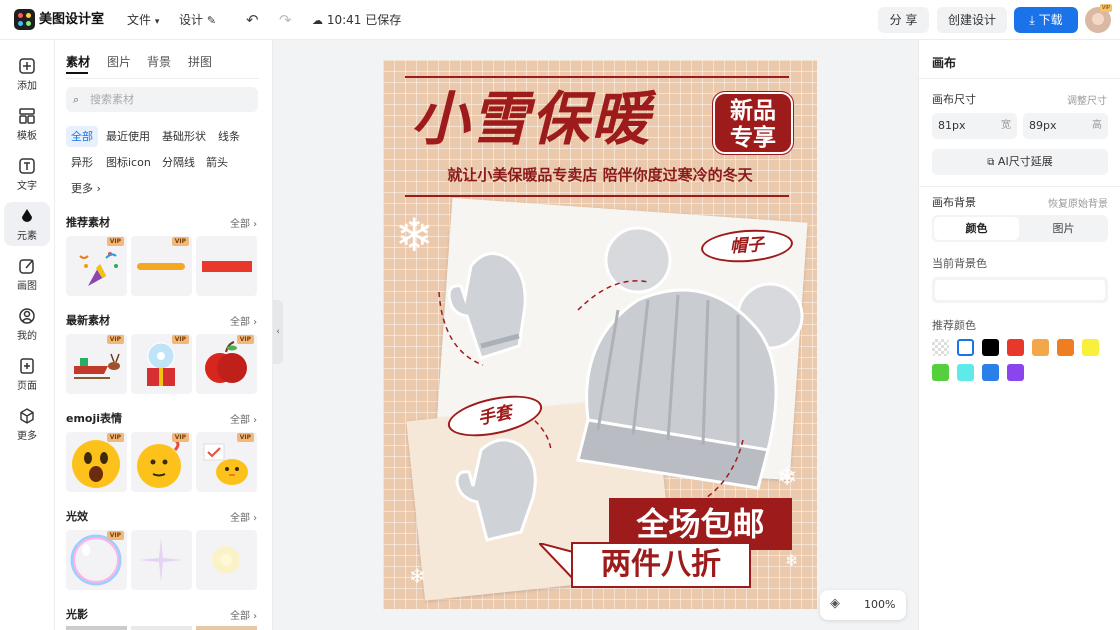 This screenshot has width=1120, height=630. Describe the element at coordinates (184, 136) in the screenshot. I see `chip-basic-shape: 基础形状` at that location.